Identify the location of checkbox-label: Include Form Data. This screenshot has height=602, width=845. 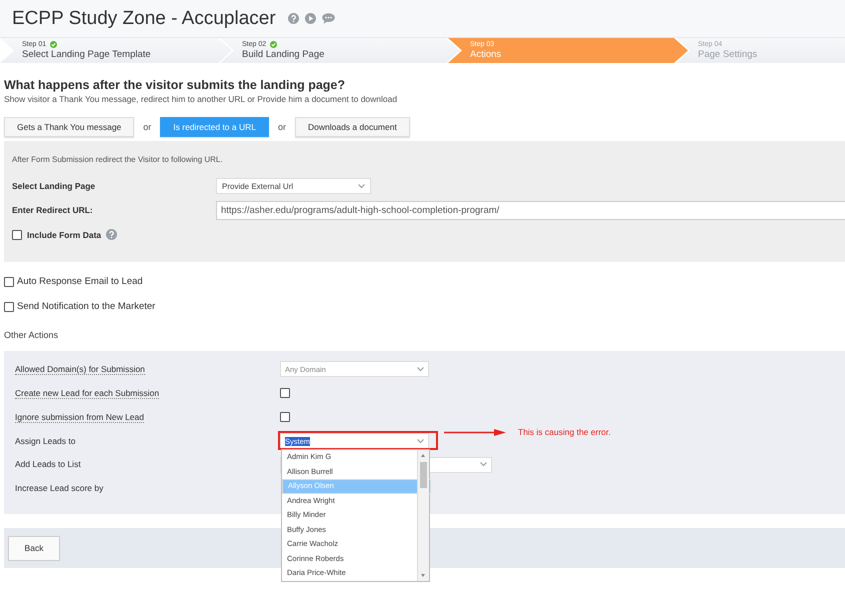
(64, 235).